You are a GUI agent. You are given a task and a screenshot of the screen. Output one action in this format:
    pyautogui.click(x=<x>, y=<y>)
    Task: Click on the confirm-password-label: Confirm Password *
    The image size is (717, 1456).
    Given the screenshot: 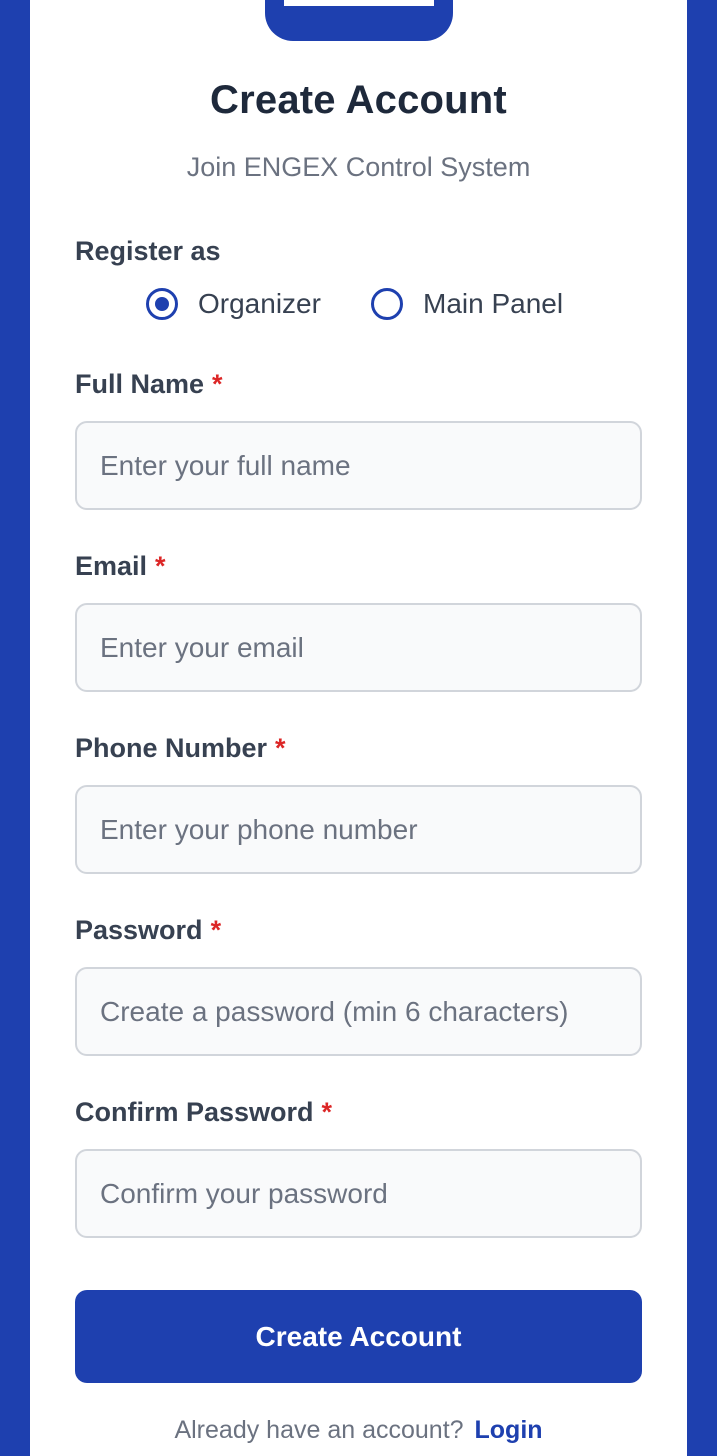 What is the action you would take?
    pyautogui.click(x=203, y=1112)
    